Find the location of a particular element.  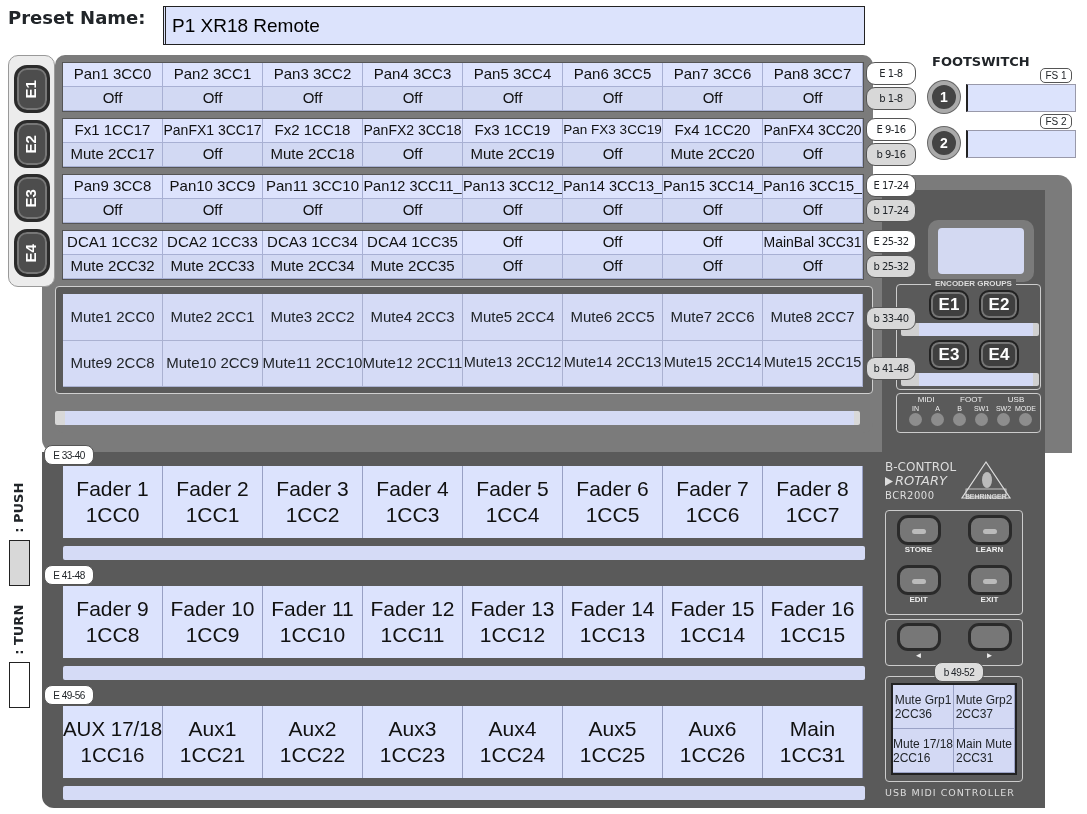

encoder-cell: Pan3 3CC2 is located at coordinates (313, 75).